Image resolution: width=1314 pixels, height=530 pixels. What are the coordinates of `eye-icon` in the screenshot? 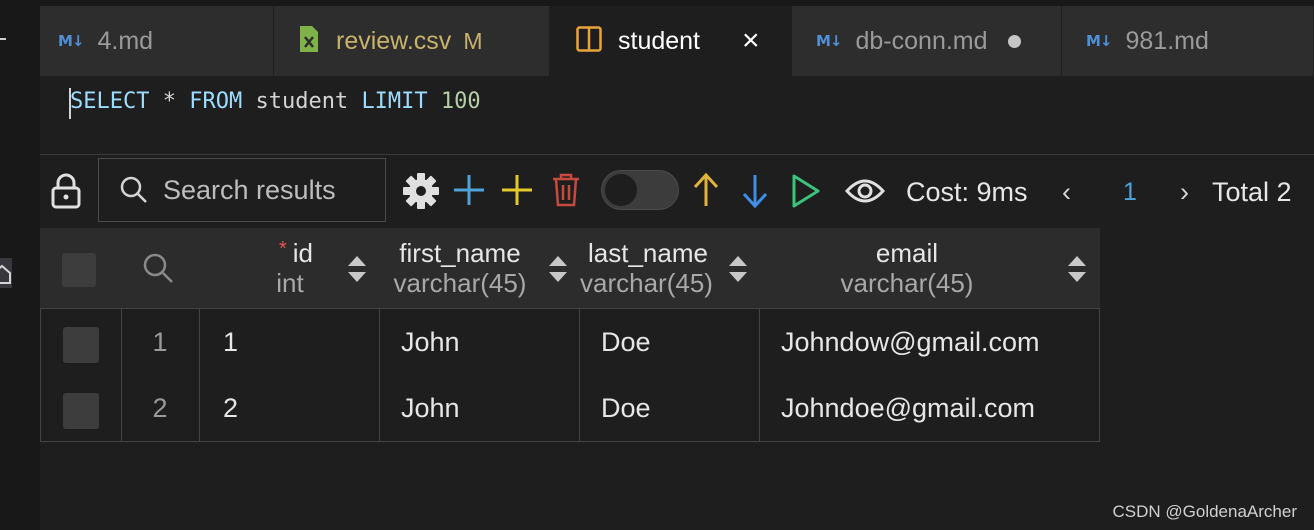 It's located at (865, 193).